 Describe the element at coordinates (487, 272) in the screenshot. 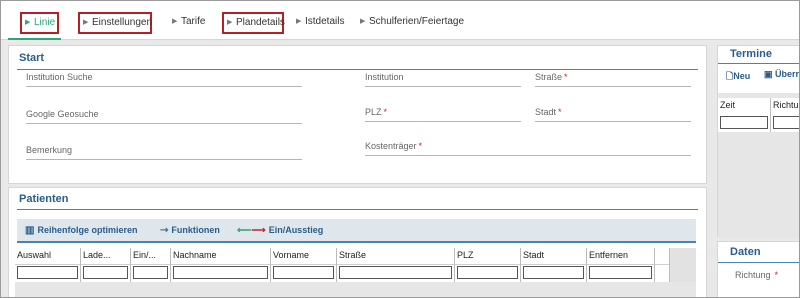

I see `filter-input-plz` at that location.